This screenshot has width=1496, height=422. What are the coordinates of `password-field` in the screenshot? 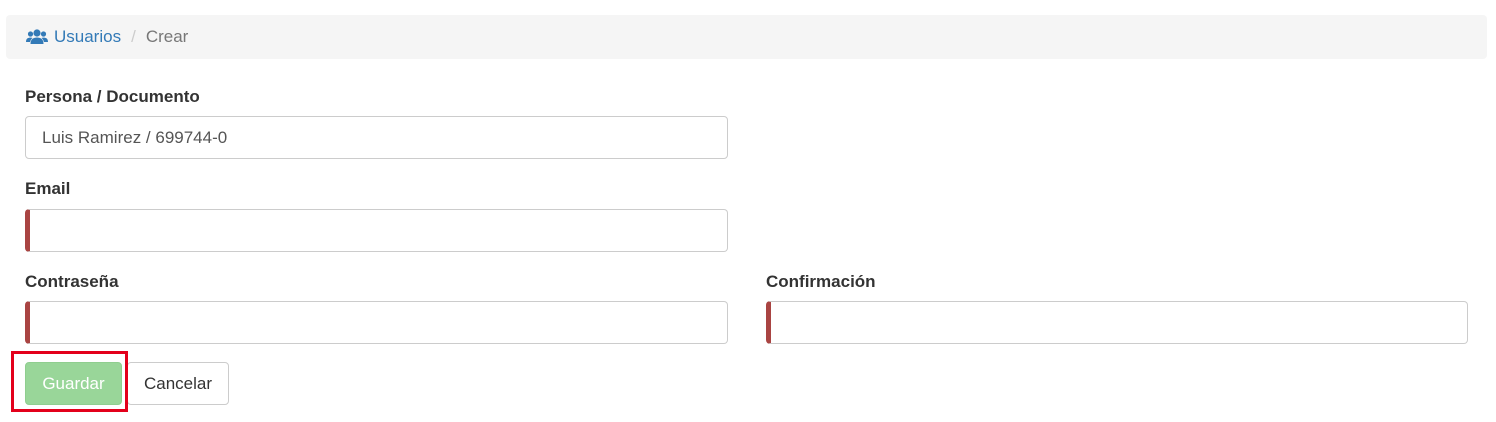 It's located at (376, 322).